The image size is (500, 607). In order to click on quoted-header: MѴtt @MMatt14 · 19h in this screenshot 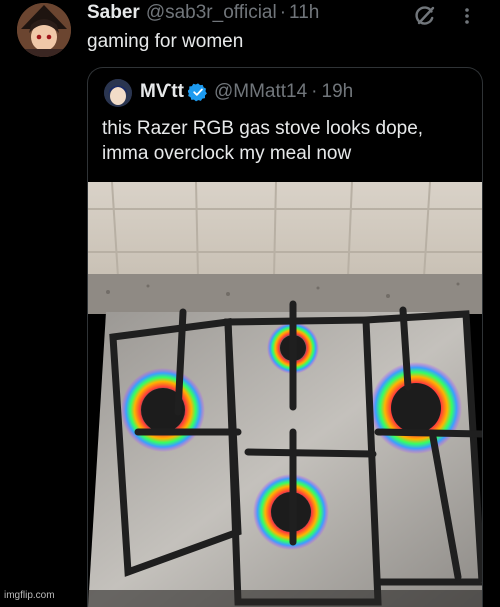, I will do `click(246, 92)`.